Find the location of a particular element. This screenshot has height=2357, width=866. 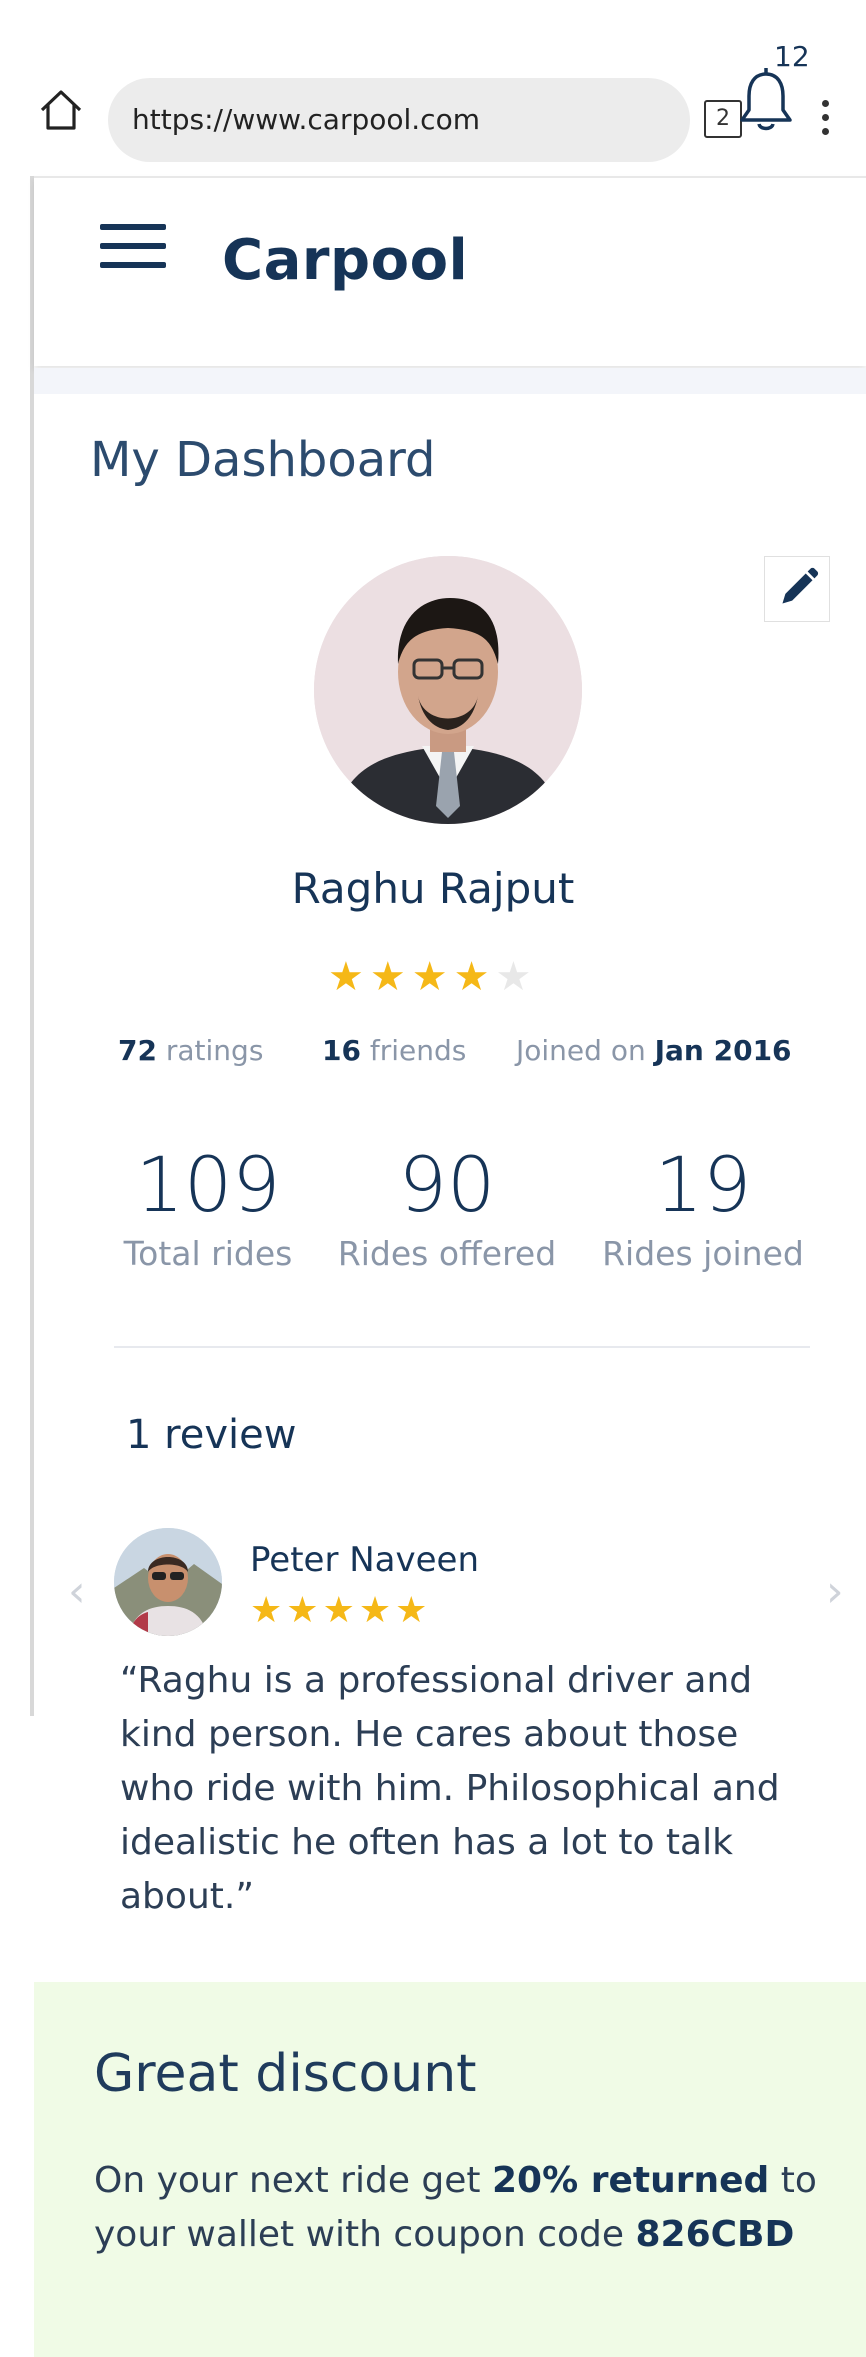

frame-gutter is located at coordinates (32, 946).